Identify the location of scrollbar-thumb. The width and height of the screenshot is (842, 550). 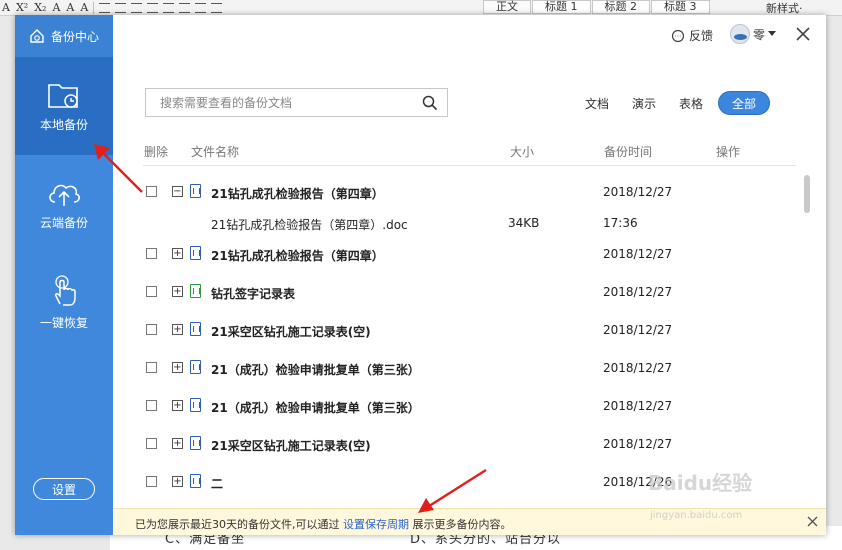
(807, 194).